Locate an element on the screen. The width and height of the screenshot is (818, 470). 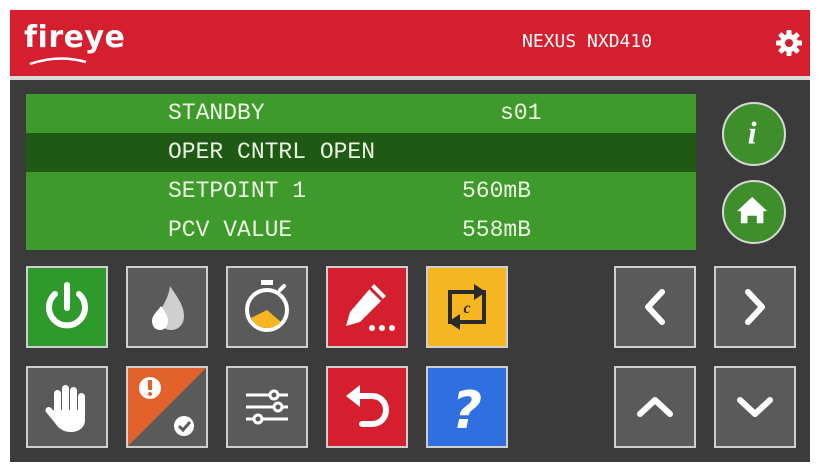
power-icon is located at coordinates (67, 305).